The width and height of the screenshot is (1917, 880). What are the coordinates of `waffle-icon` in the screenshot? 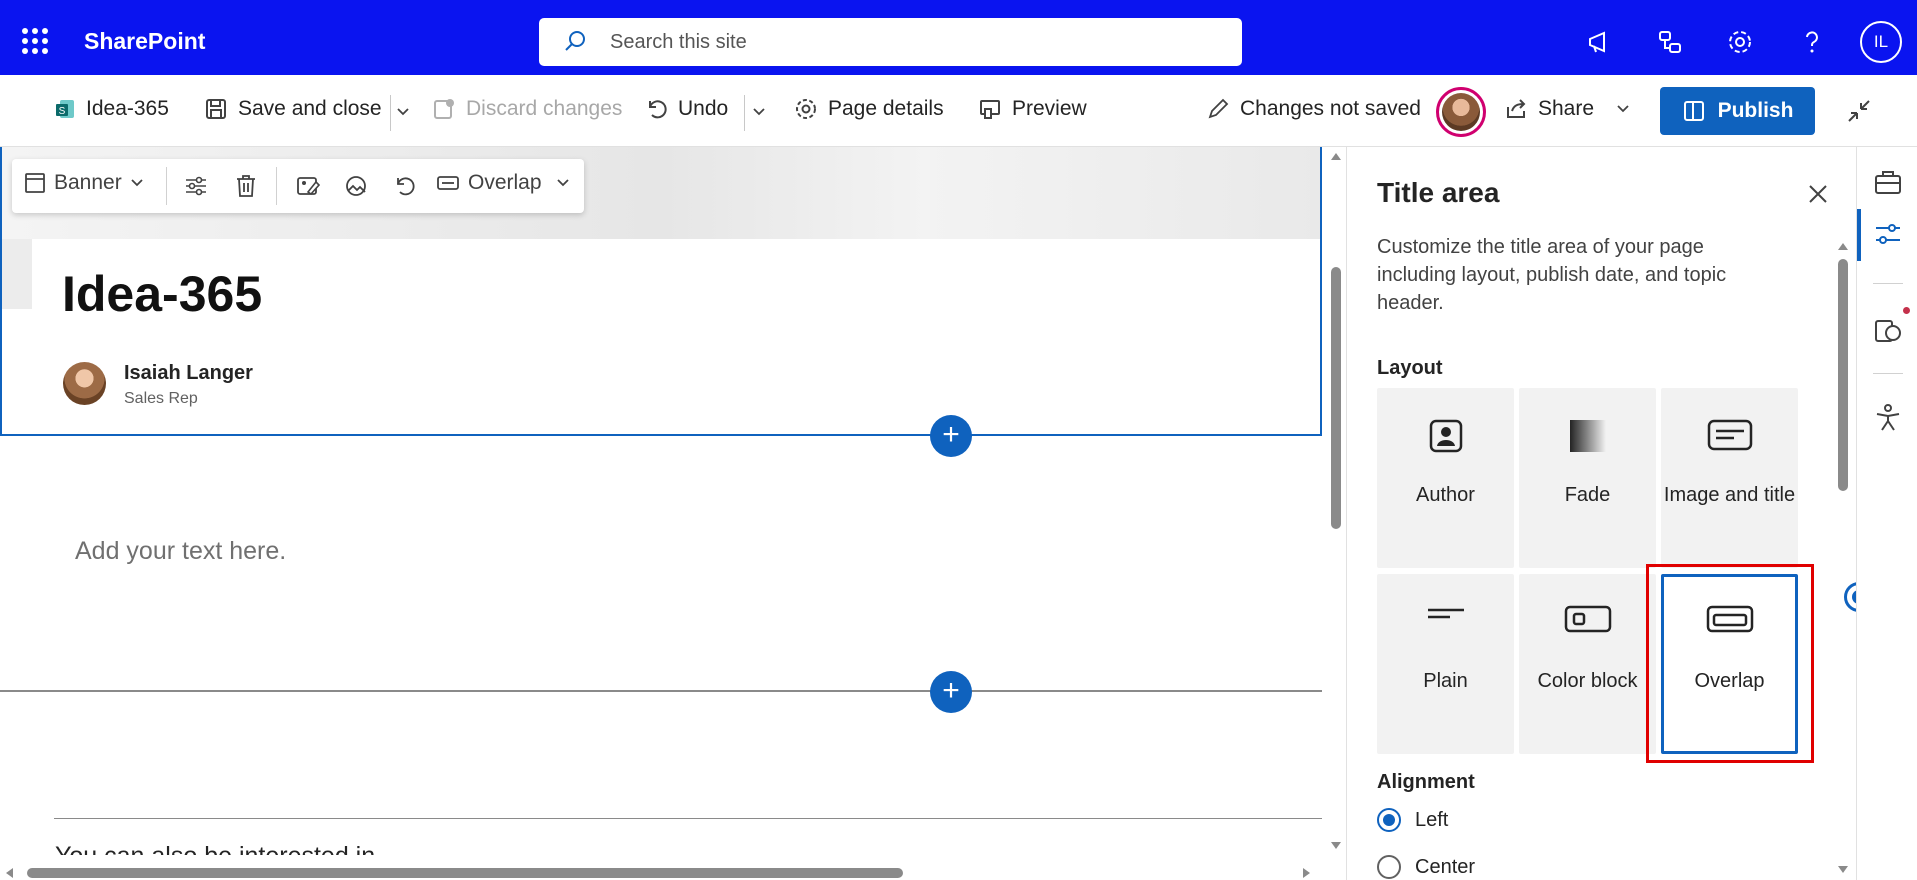 It's located at (35, 41).